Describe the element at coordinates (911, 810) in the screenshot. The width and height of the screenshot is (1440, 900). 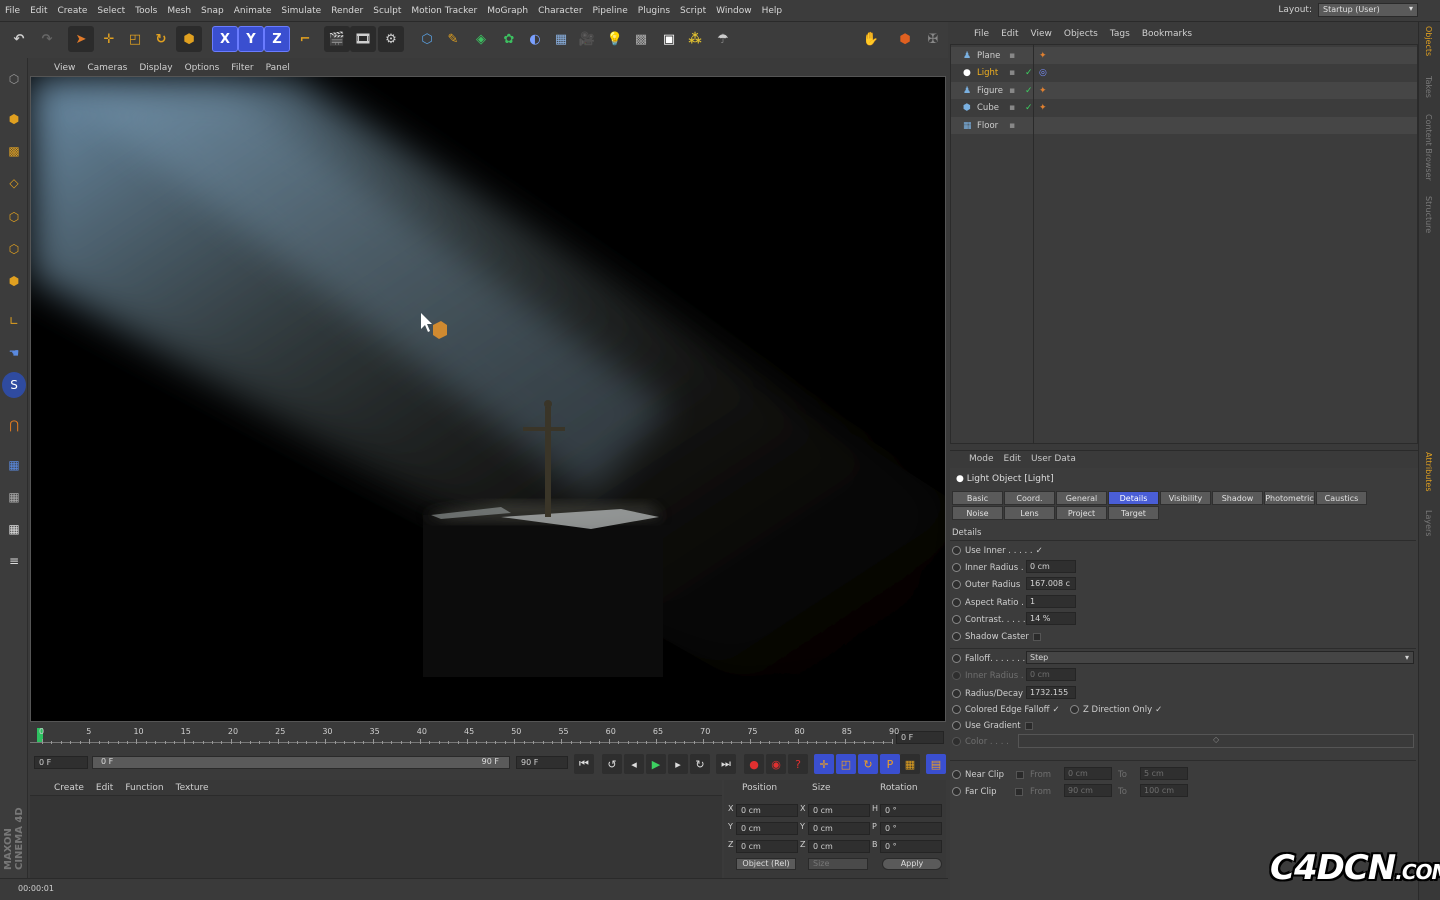
I see `coords-rot-0: 0 °` at that location.